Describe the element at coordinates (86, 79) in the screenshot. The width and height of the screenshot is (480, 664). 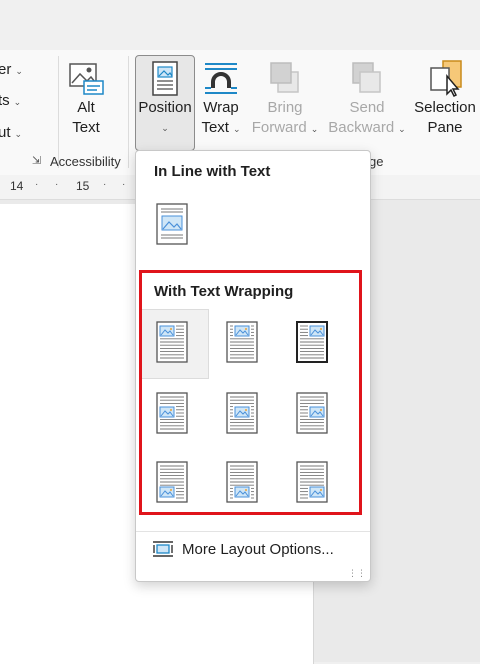
I see `alt-text-icon` at that location.